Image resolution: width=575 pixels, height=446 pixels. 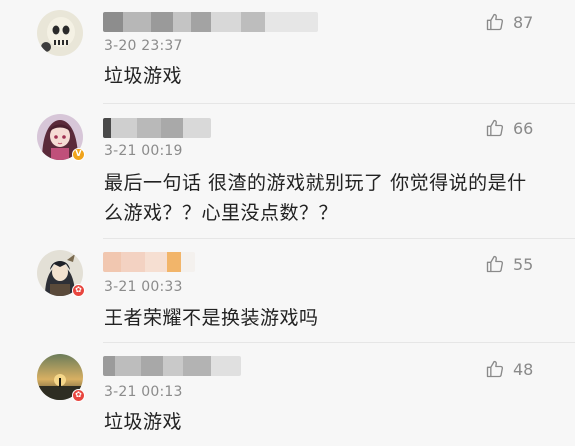 What do you see at coordinates (211, 318) in the screenshot?
I see `comment-text: 王者荣耀不是换装游戏吗` at bounding box center [211, 318].